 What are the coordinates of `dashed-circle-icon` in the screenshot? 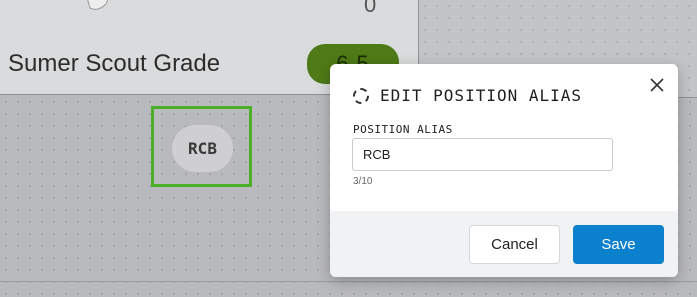 It's located at (361, 96).